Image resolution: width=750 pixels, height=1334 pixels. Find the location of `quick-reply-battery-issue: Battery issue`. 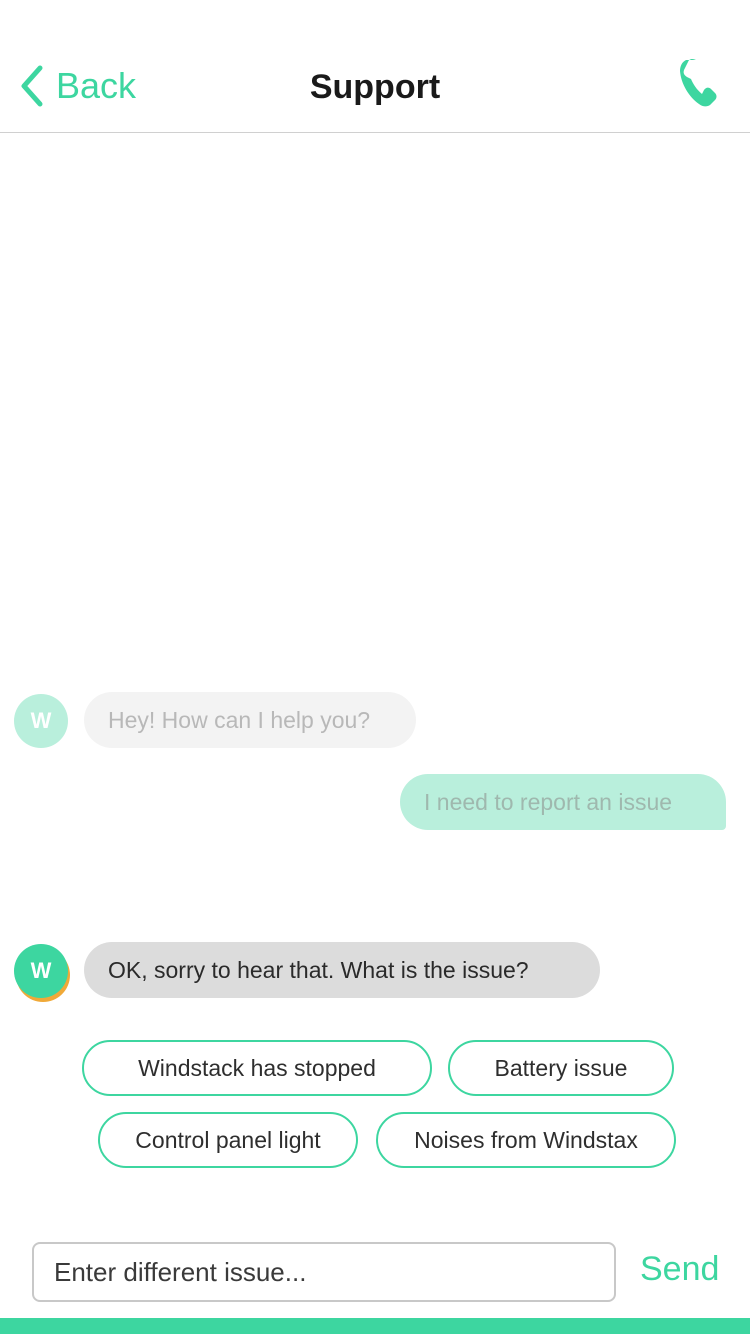

quick-reply-battery-issue: Battery issue is located at coordinates (561, 1068).